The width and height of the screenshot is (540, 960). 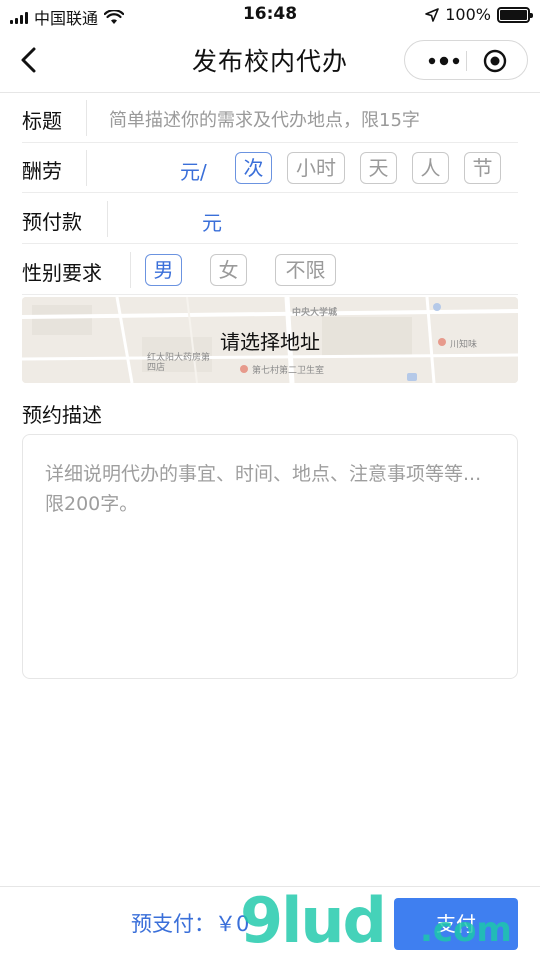 I want to click on prepay-row: 预付款 元, so click(x=270, y=219).